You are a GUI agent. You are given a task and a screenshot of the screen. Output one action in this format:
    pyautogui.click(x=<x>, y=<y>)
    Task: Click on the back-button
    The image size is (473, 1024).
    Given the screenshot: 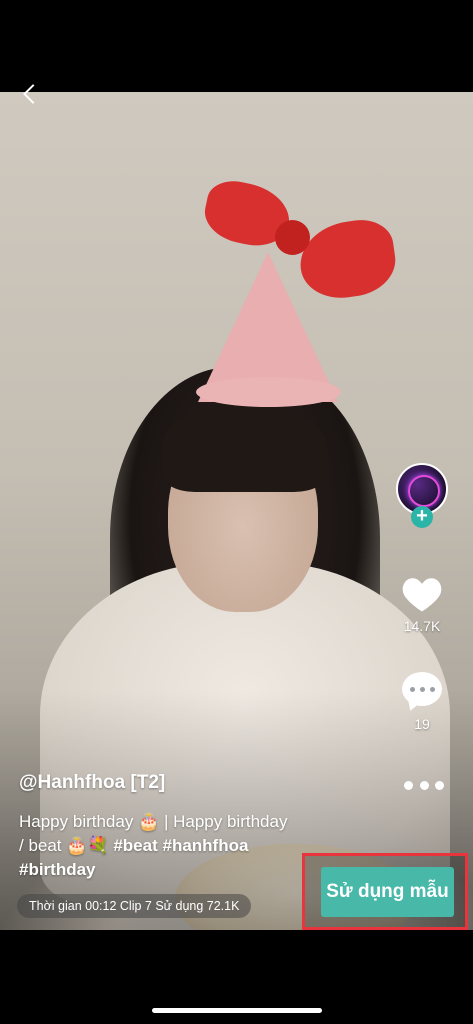 What is the action you would take?
    pyautogui.click(x=30, y=94)
    